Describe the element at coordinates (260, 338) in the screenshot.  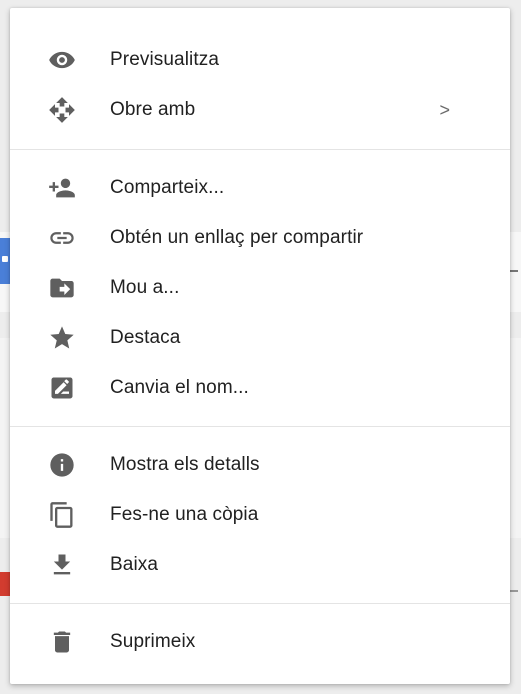
I see `menu-item-star: Destaca` at that location.